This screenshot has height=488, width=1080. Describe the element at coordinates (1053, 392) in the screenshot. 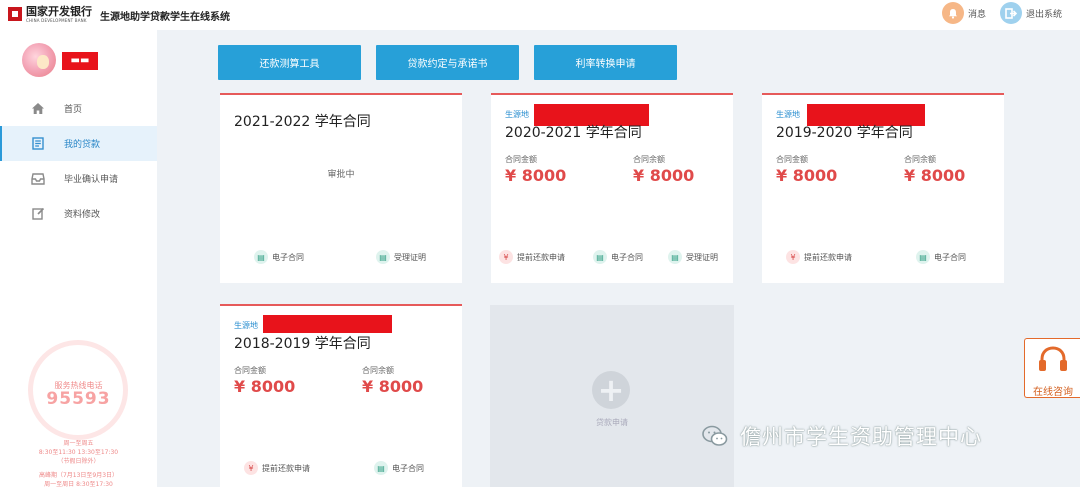

I see `online-consult-label: 在线咨询` at that location.